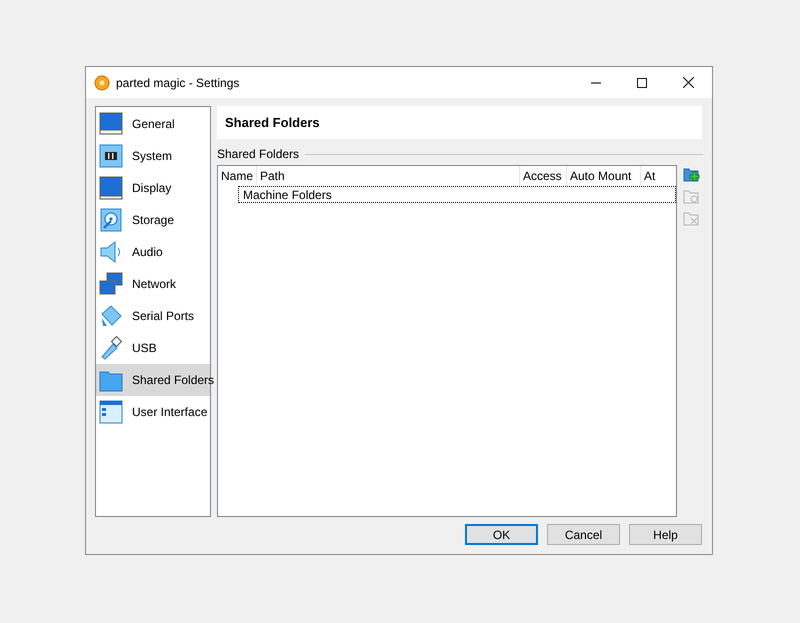 The width and height of the screenshot is (800, 623). Describe the element at coordinates (457, 194) in the screenshot. I see `tree-item: Machine Folders` at that location.